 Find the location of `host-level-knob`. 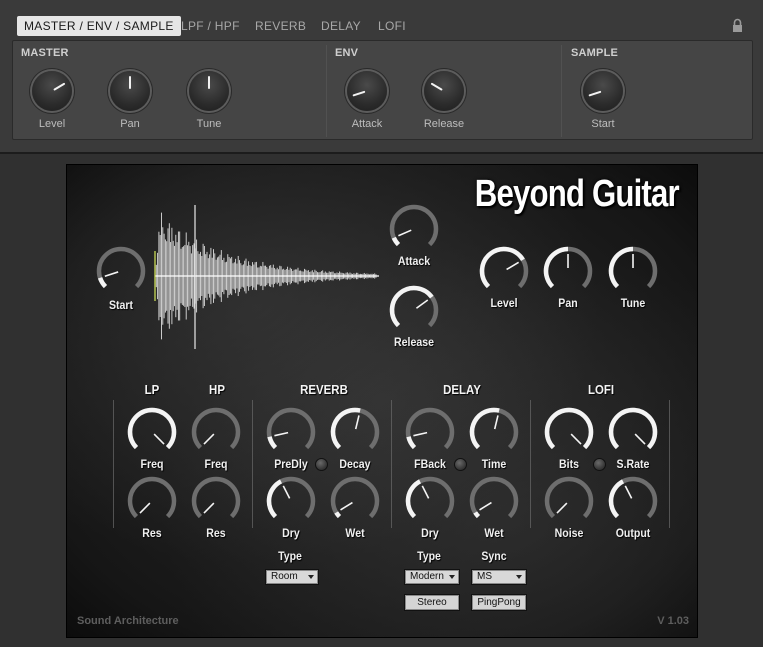

host-level-knob is located at coordinates (52, 91).